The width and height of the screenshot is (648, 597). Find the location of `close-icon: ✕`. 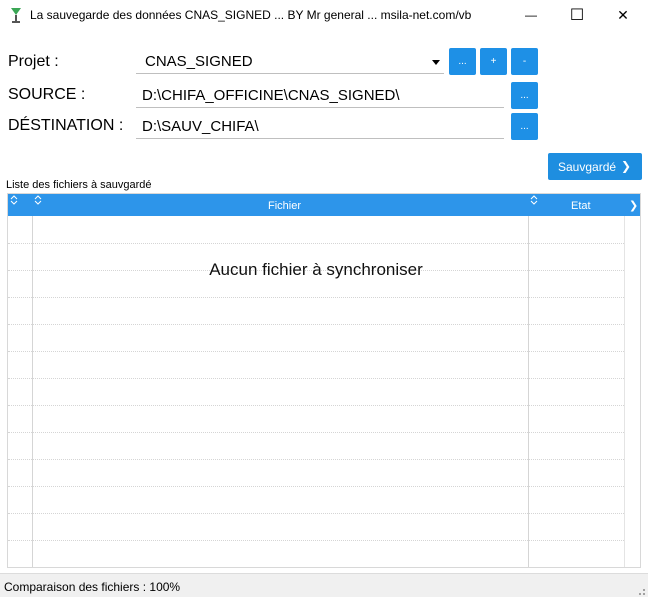

close-icon: ✕ is located at coordinates (623, 14).